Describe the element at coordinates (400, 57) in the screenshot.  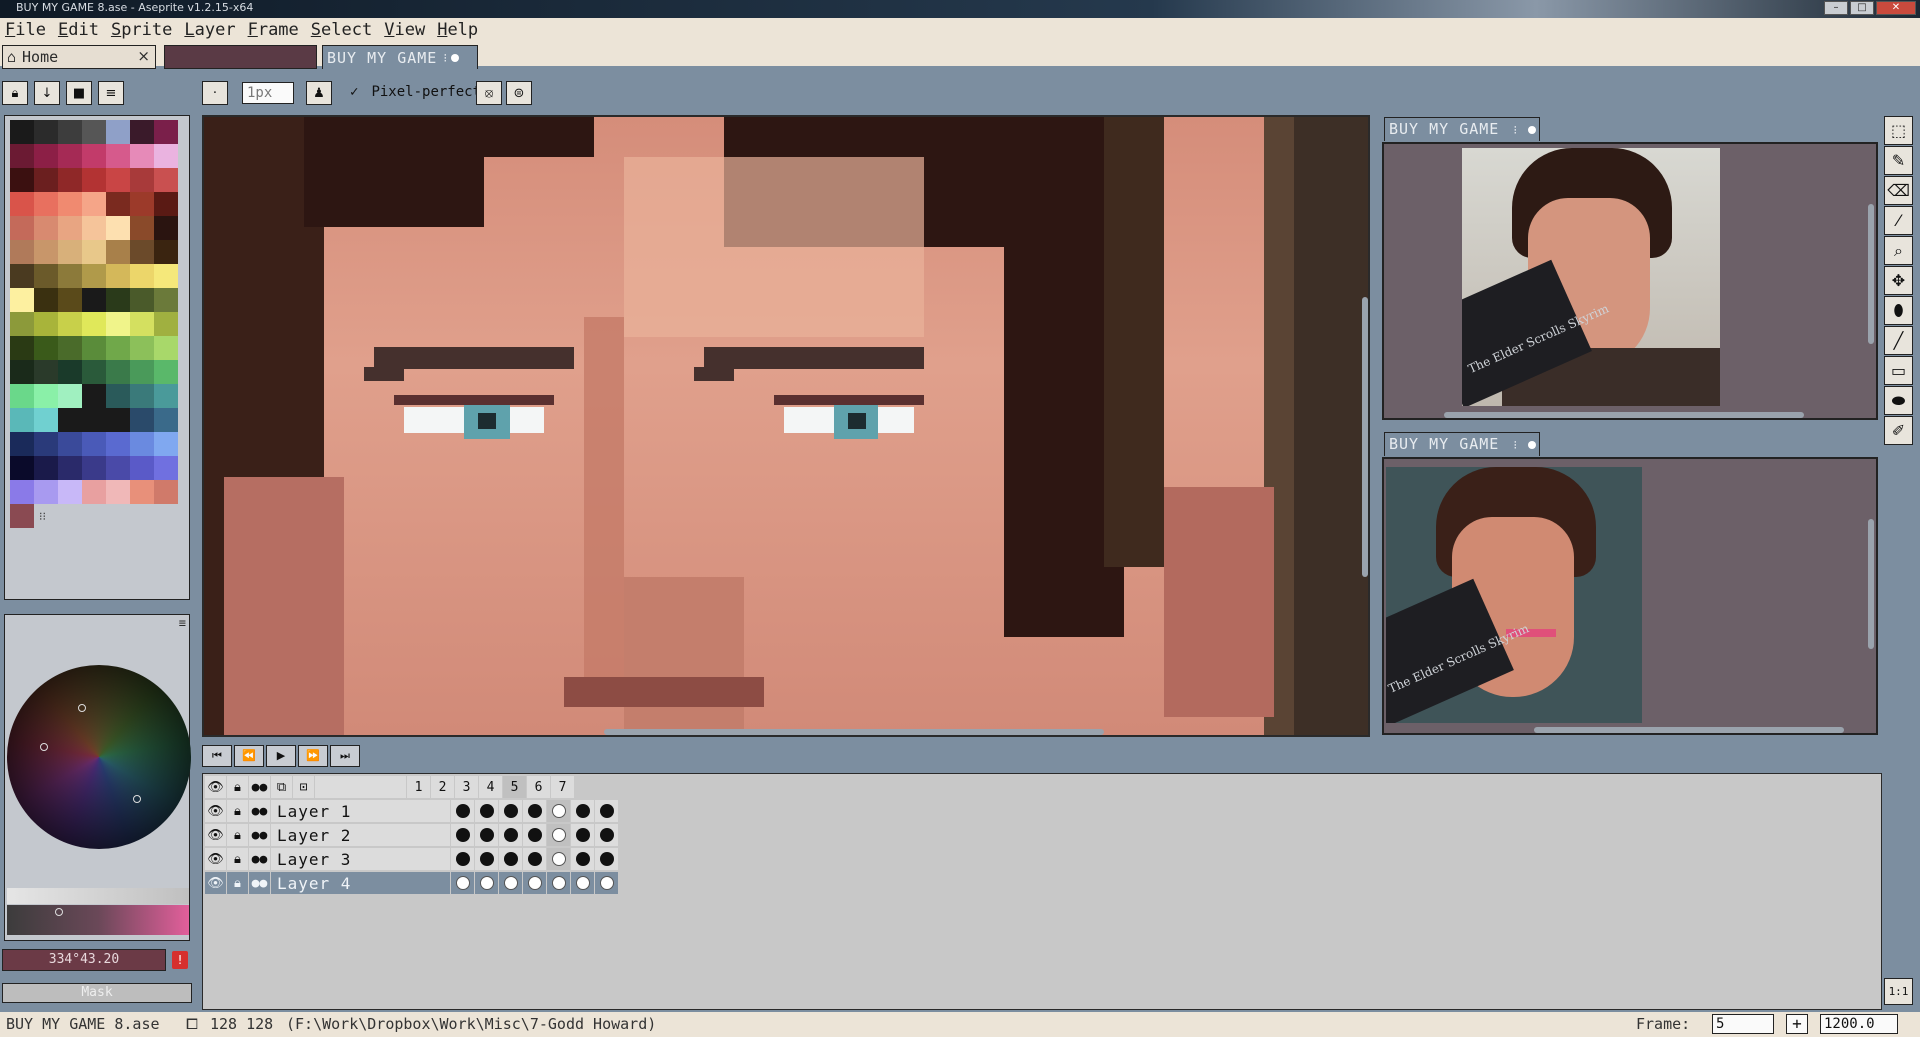
I see `tab-buy-my-game: BUY MY GAME ⁝` at that location.